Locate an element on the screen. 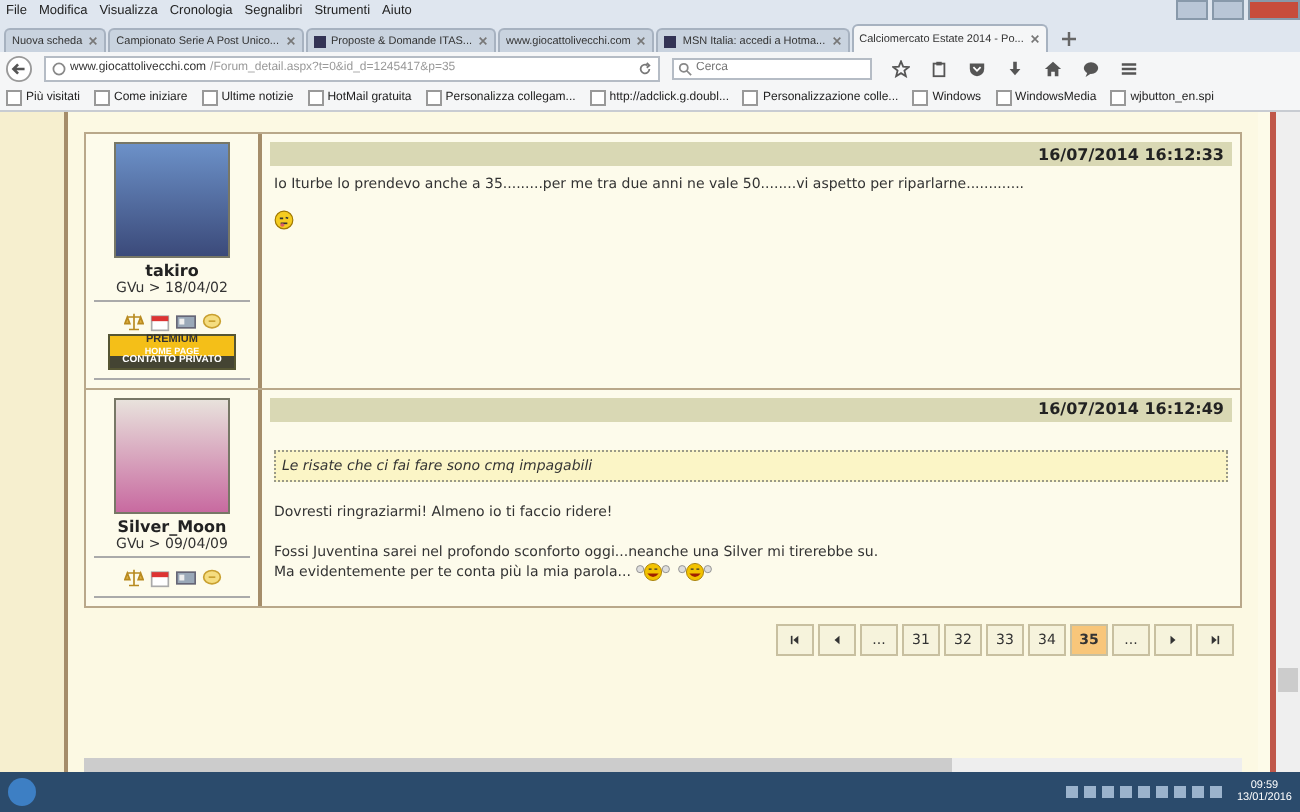  download-icon is located at coordinates (1015, 68).